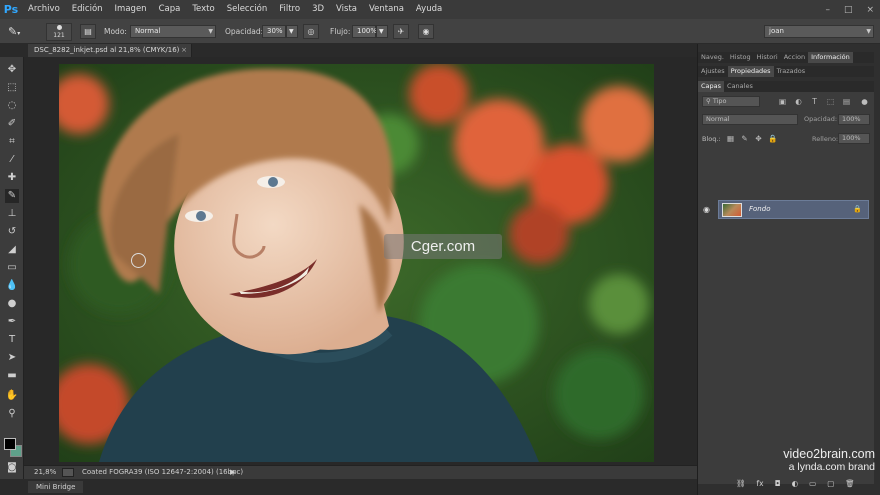 This screenshot has height=495, width=880. I want to click on tab-informacion: Información, so click(830, 57).